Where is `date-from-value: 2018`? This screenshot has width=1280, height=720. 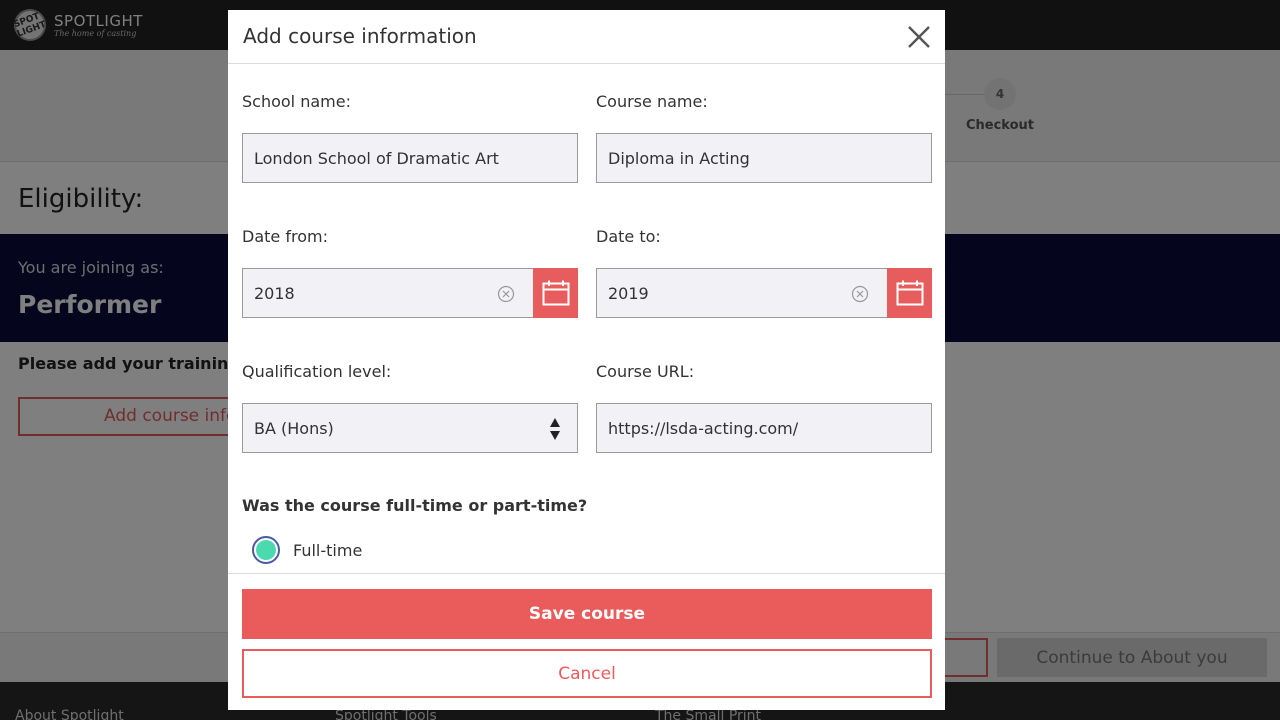
date-from-value: 2018 is located at coordinates (274, 293).